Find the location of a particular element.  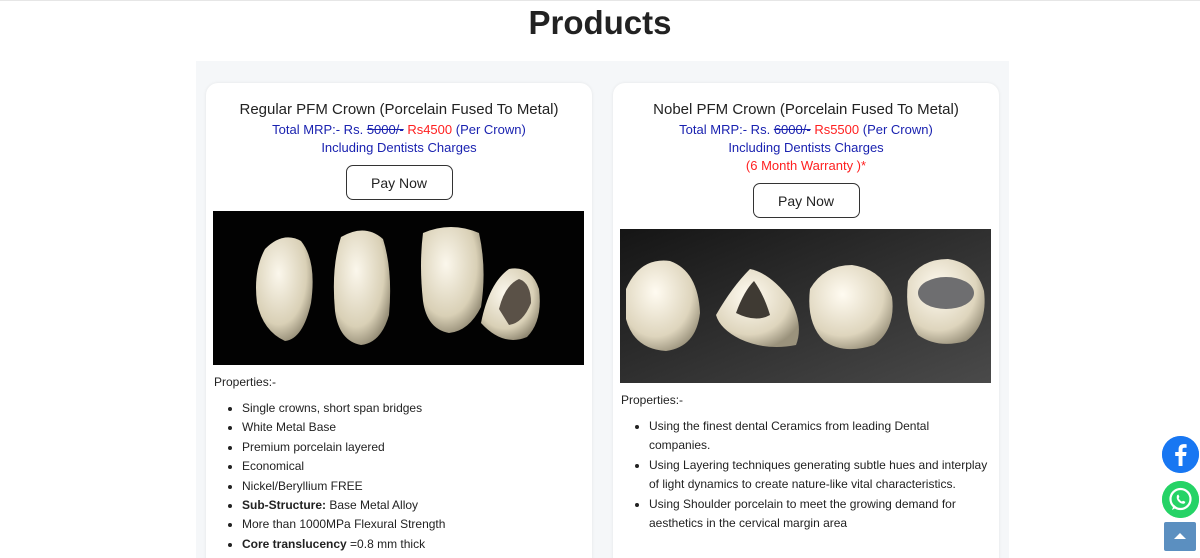

list-item: Economical is located at coordinates (417, 466).